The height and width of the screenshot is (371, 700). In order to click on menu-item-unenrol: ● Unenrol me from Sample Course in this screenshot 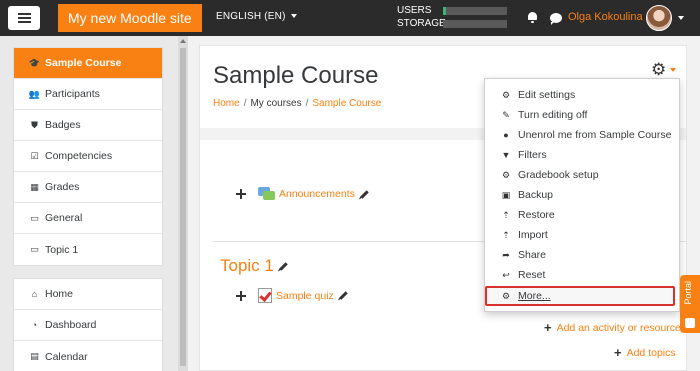, I will do `click(582, 135)`.